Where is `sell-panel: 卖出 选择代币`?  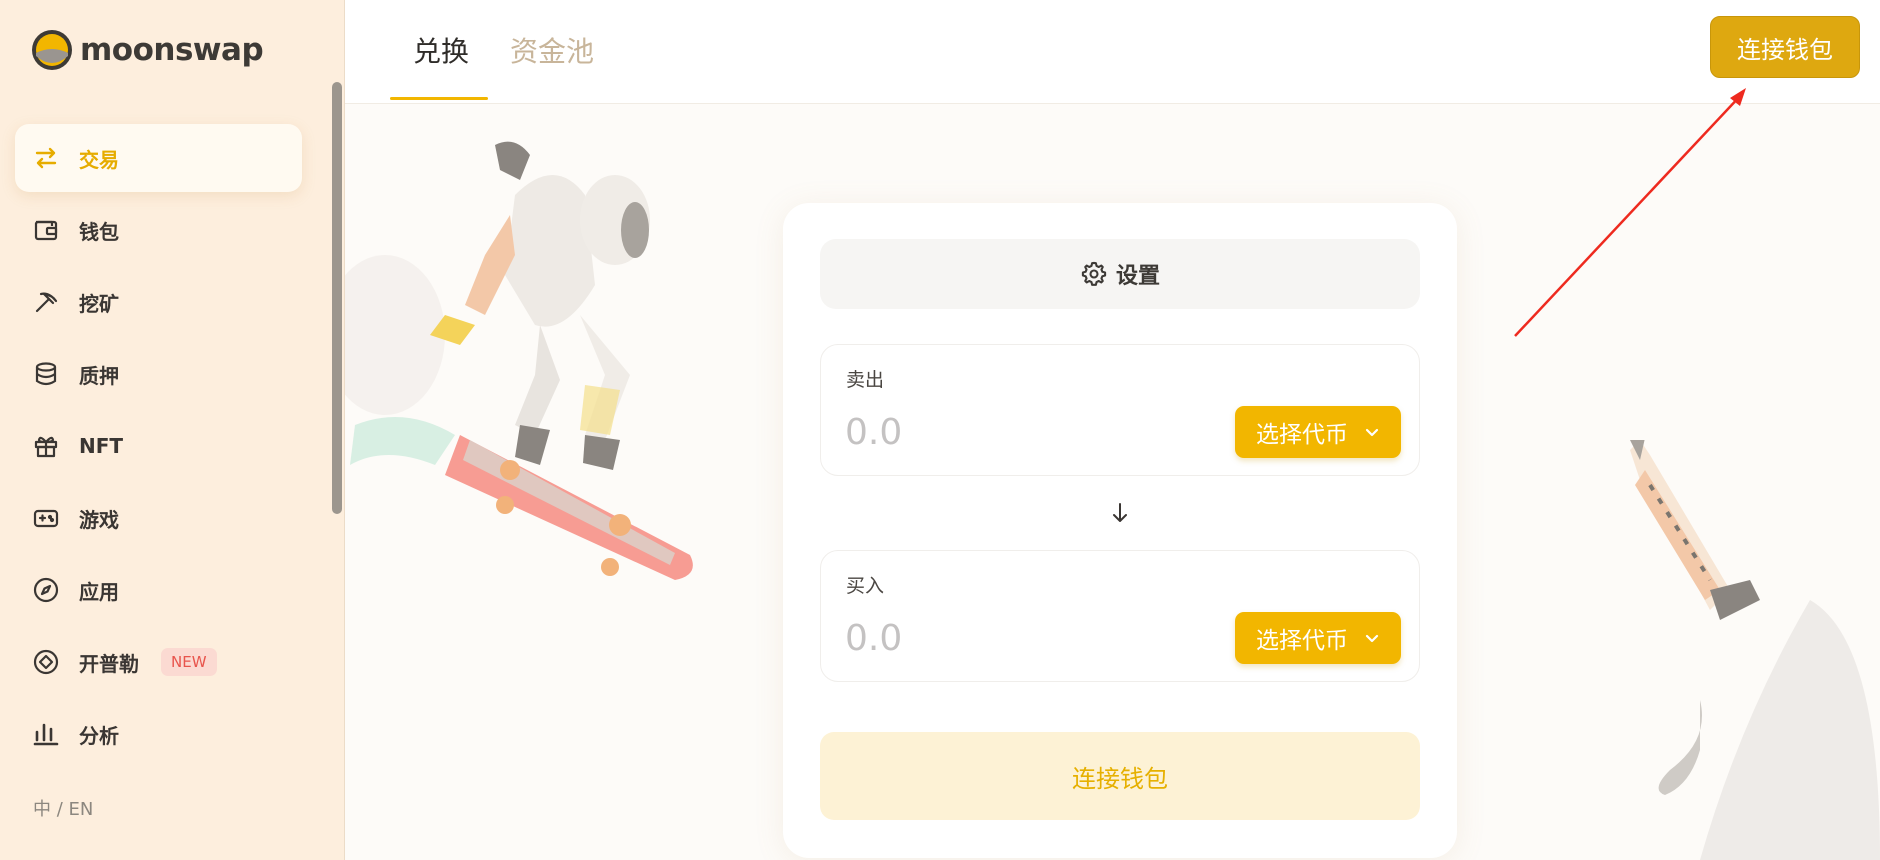 sell-panel: 卖出 选择代币 is located at coordinates (1120, 410).